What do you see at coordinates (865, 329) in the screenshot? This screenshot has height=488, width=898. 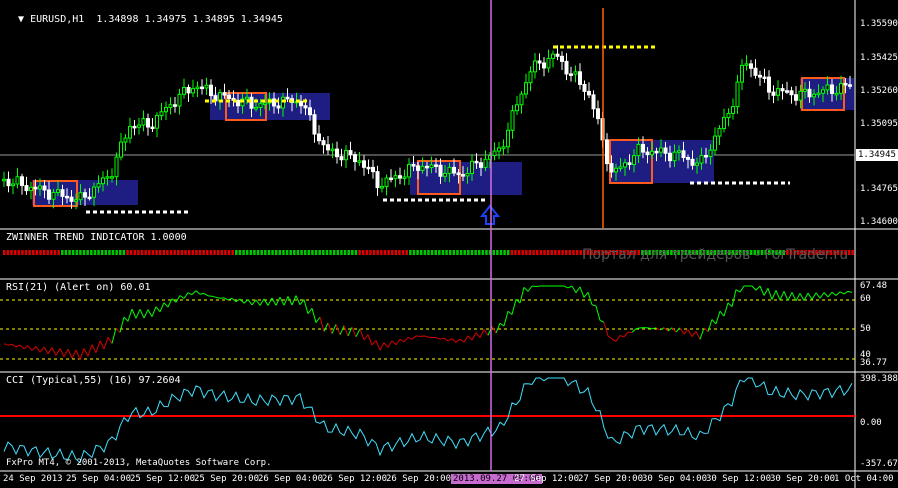 I see `rsi-tick: 50` at bounding box center [865, 329].